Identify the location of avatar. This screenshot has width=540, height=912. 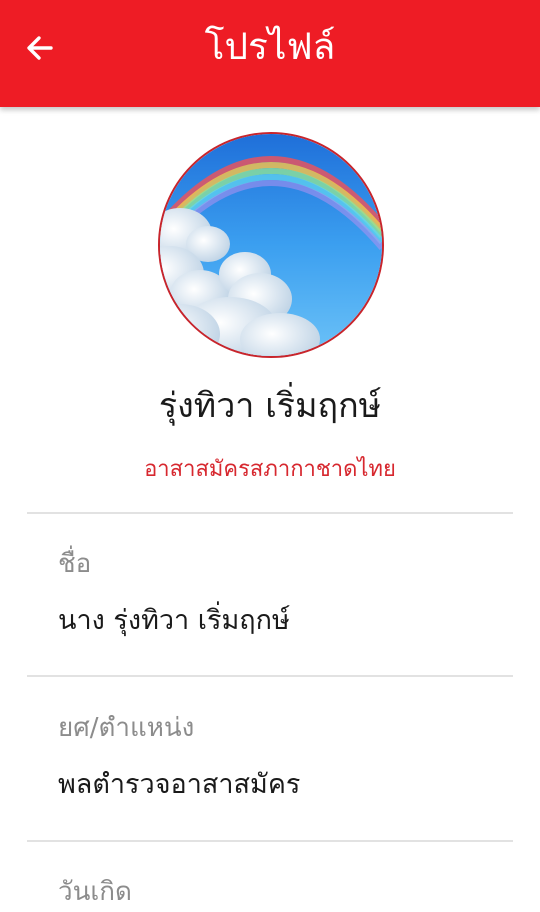
(271, 245).